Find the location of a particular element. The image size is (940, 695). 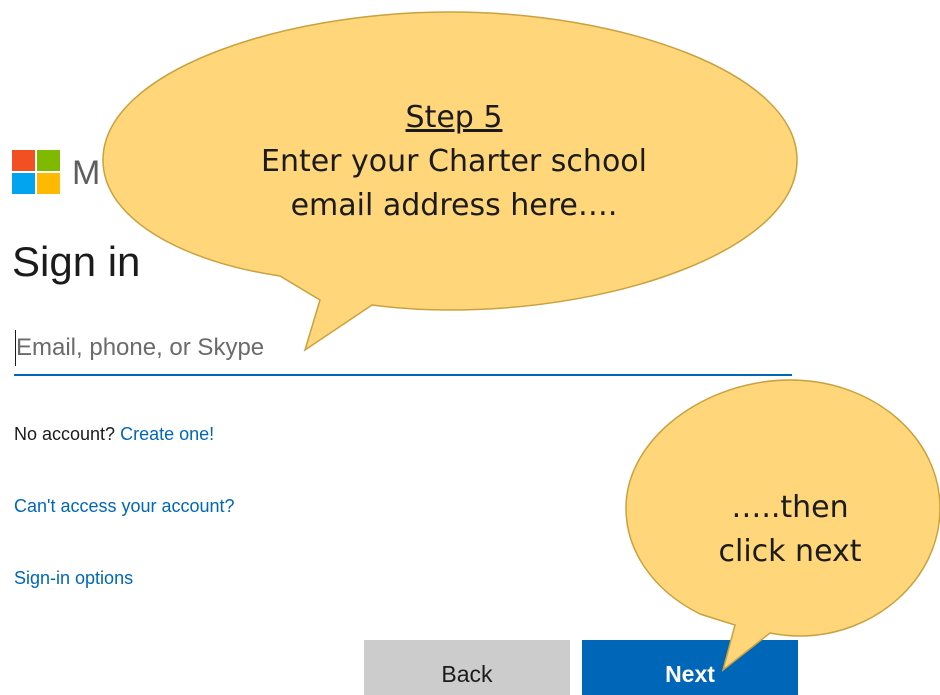

no-account-row: No account? Create one! is located at coordinates (114, 434).